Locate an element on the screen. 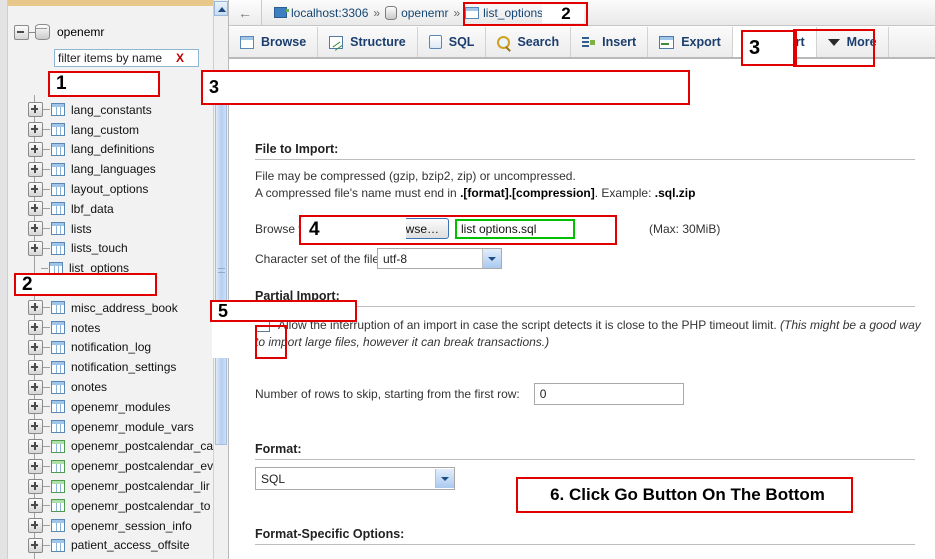 The height and width of the screenshot is (559, 935). tab-search-label: Search is located at coordinates (538, 42).